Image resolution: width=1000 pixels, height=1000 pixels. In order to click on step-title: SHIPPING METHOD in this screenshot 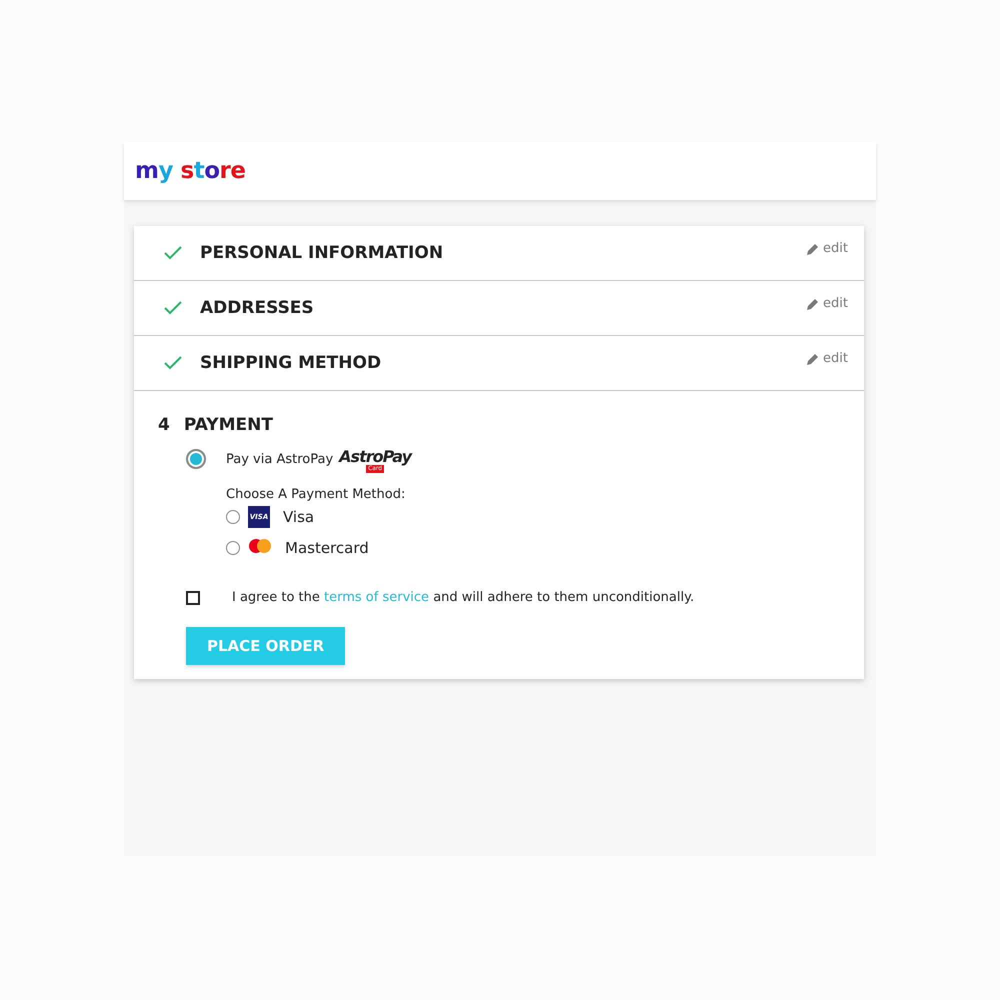, I will do `click(291, 363)`.